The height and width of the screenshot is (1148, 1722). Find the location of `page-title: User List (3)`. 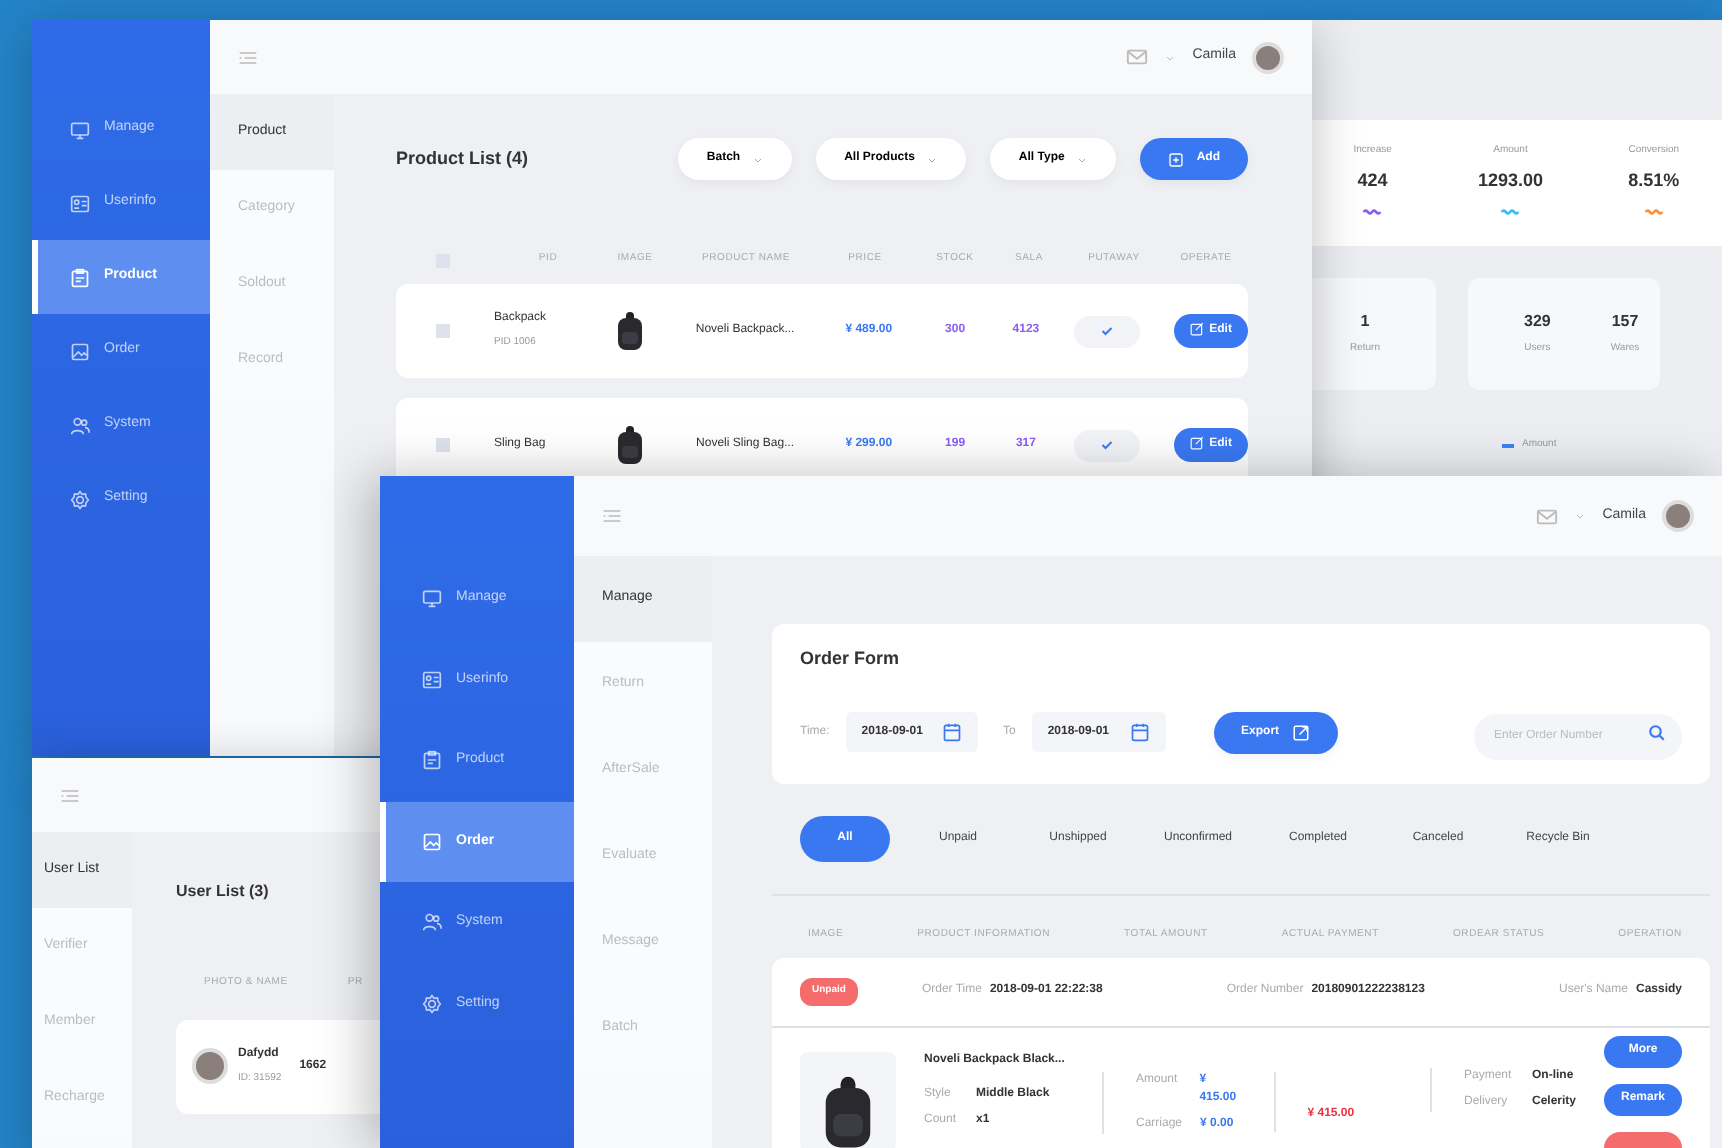

page-title: User List (3) is located at coordinates (223, 892).